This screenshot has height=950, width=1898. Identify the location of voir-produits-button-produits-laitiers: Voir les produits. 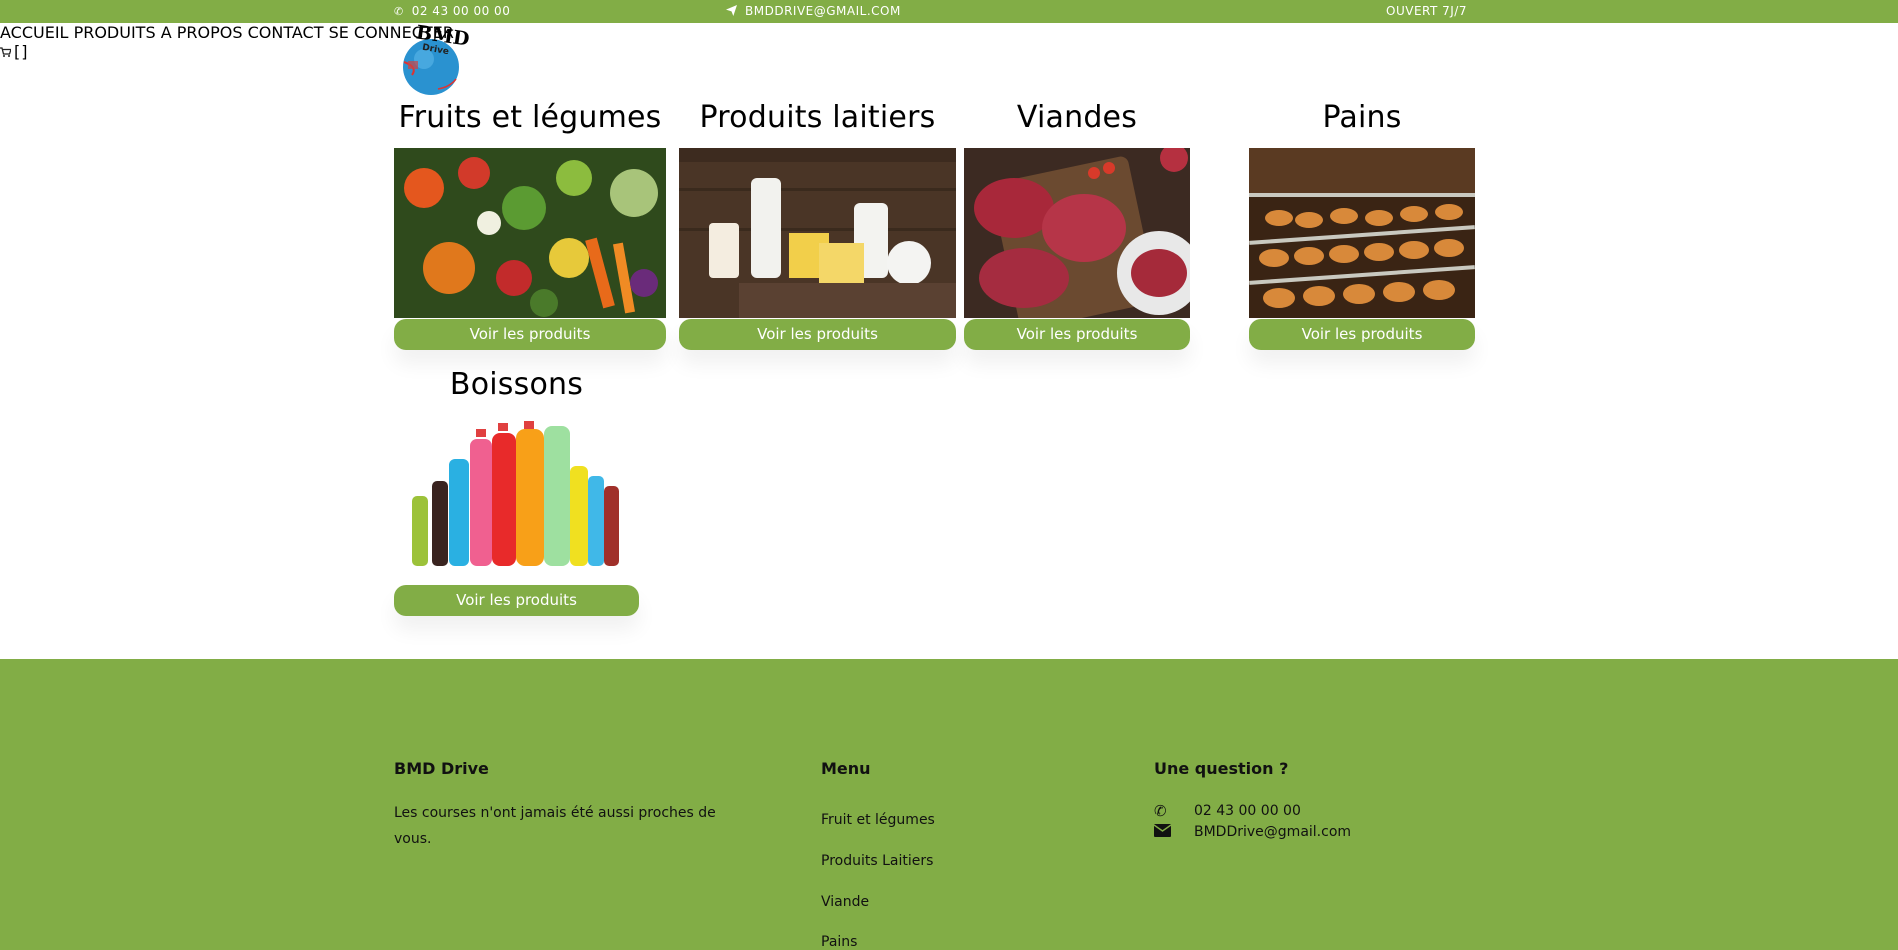
(817, 334).